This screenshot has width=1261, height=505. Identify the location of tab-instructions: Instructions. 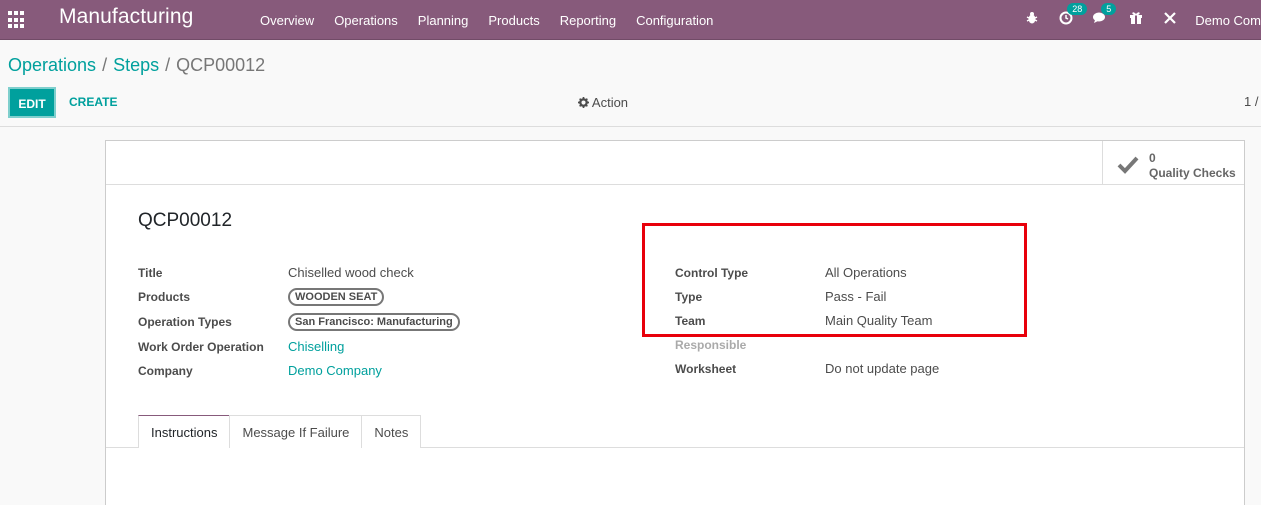
(184, 431).